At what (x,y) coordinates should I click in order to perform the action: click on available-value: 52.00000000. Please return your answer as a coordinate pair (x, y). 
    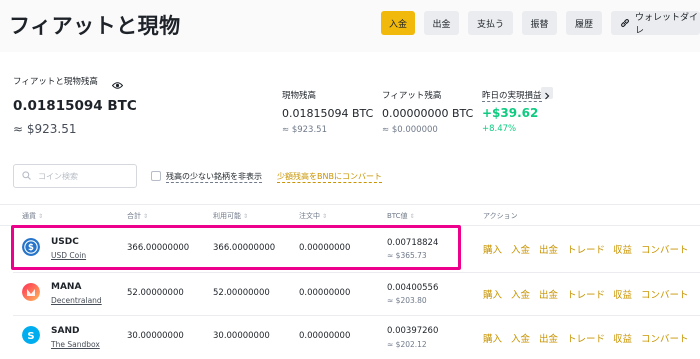
    Looking at the image, I should click on (241, 293).